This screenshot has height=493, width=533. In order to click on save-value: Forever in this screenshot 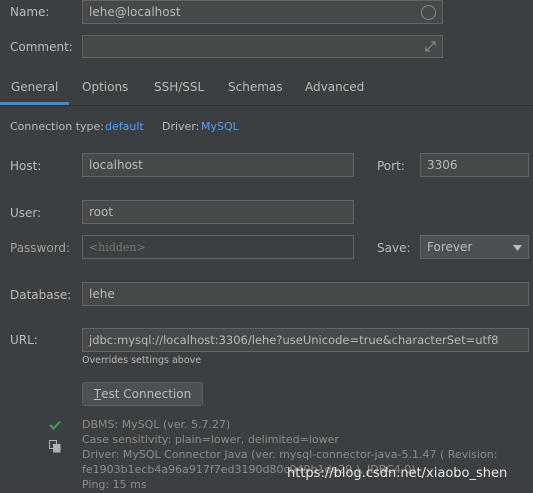, I will do `click(450, 247)`.